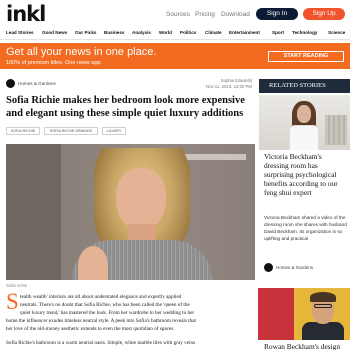 The height and width of the screenshot is (350, 350). I want to click on nav-link-download: Download, so click(235, 14).